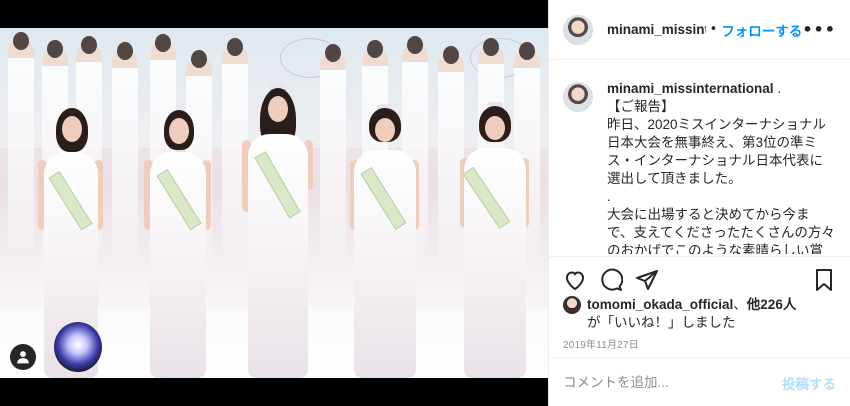  Describe the element at coordinates (819, 29) in the screenshot. I see `more-options-icon: •••` at that location.